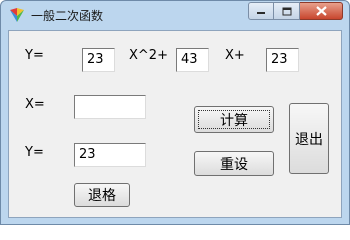  I want to click on reset-button-label: 重设, so click(234, 164).